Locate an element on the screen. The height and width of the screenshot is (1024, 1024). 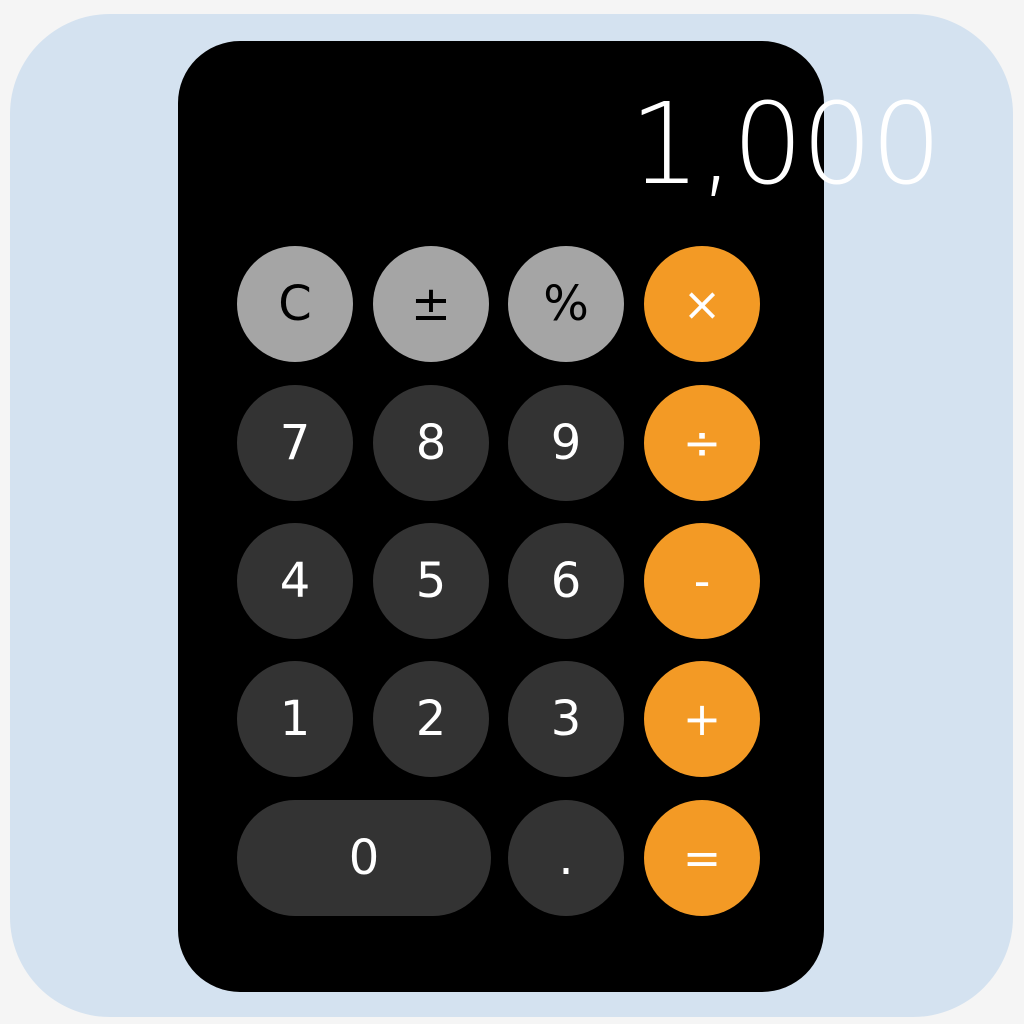
divide-button-label: ÷ is located at coordinates (702, 443).